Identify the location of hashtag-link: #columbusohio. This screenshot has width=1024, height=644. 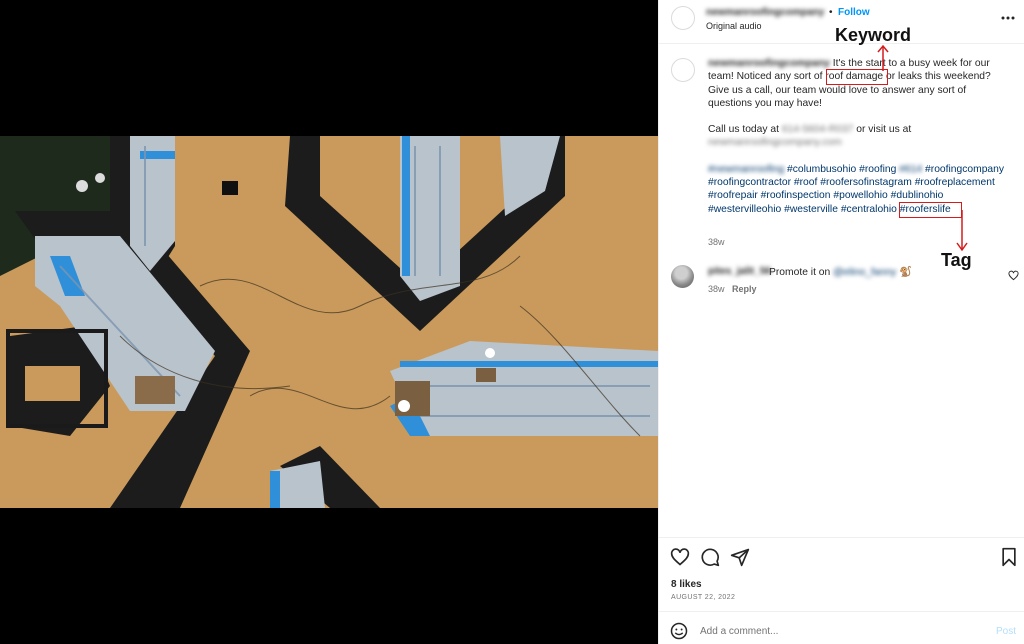
(821, 169).